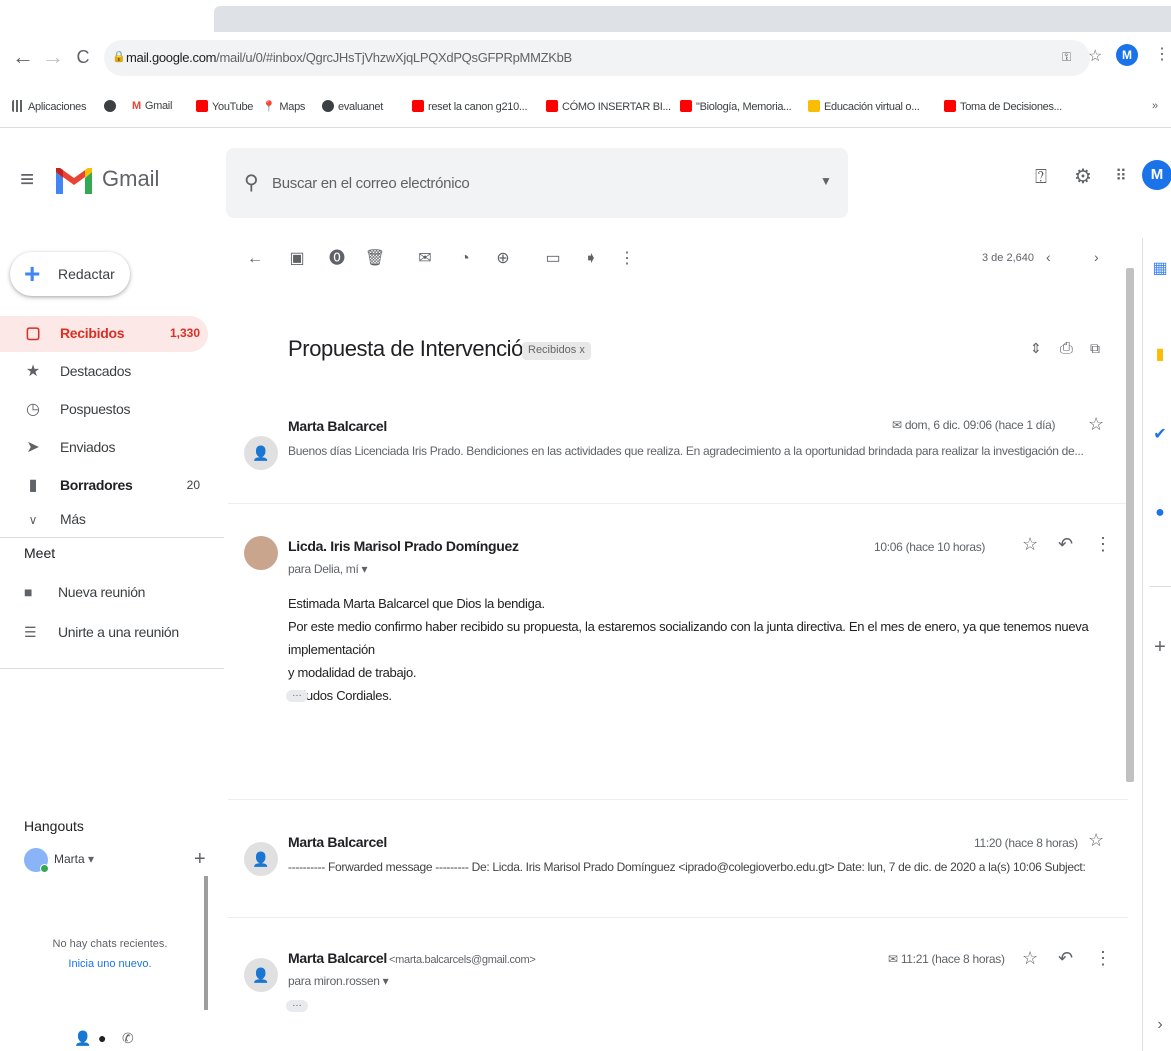 The image size is (1171, 1051). I want to click on hamburger-menu-icon: ≡, so click(27, 180).